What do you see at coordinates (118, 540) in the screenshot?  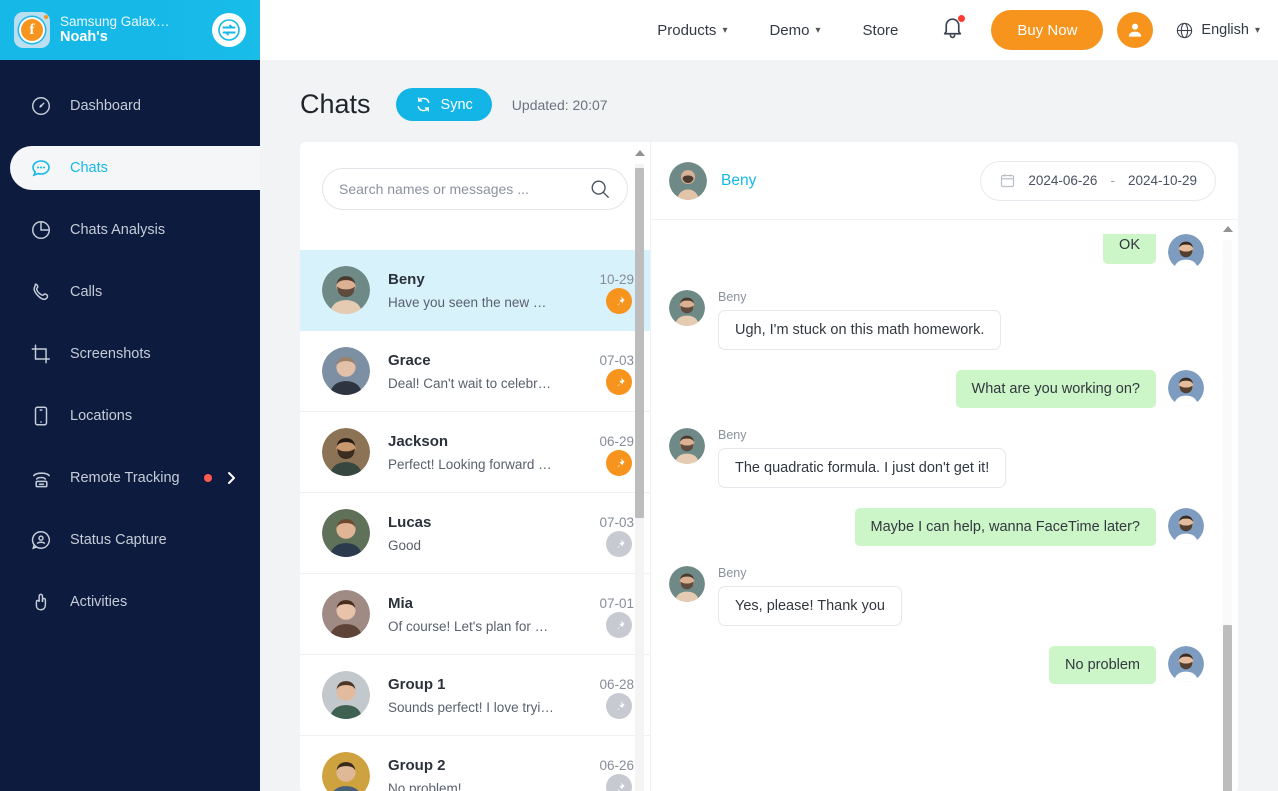 I see `sidebar-item-label: Status Capture` at bounding box center [118, 540].